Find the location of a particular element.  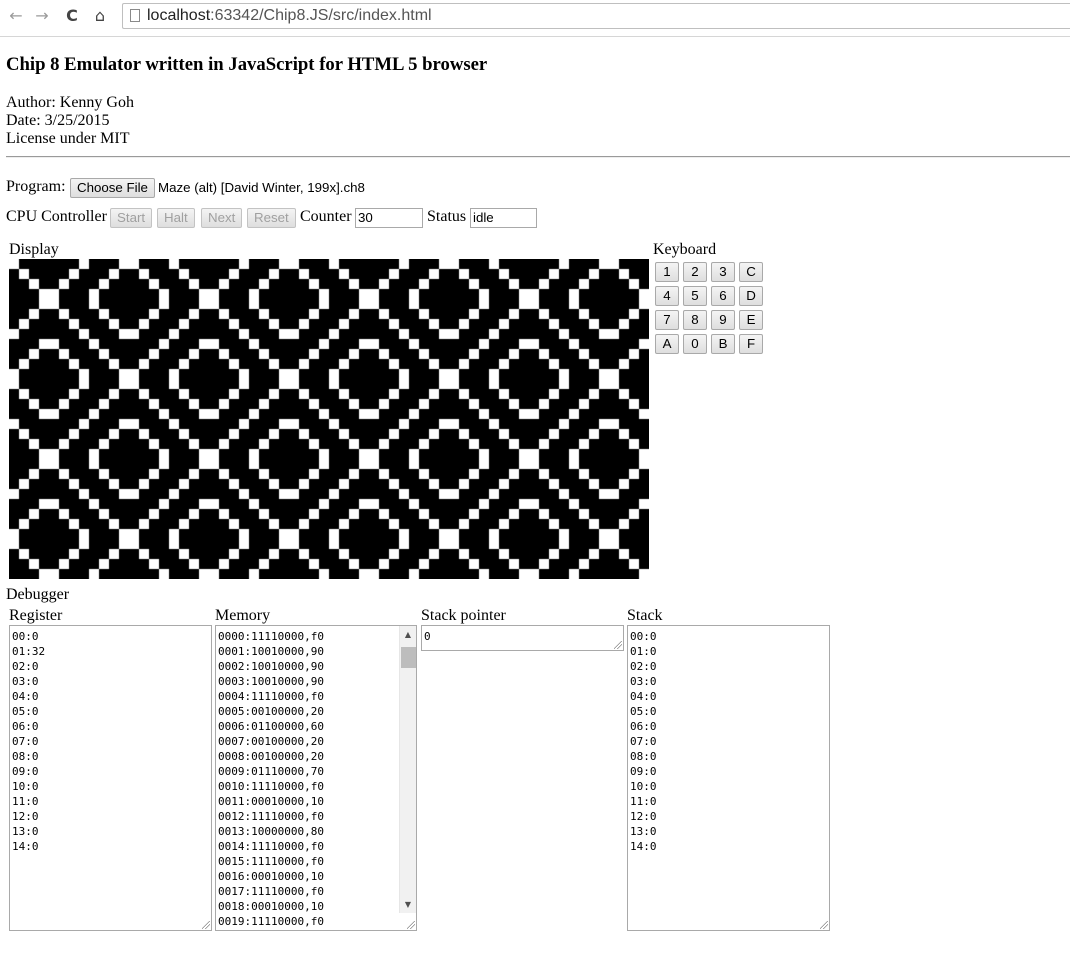

key-0: 0 is located at coordinates (695, 344).